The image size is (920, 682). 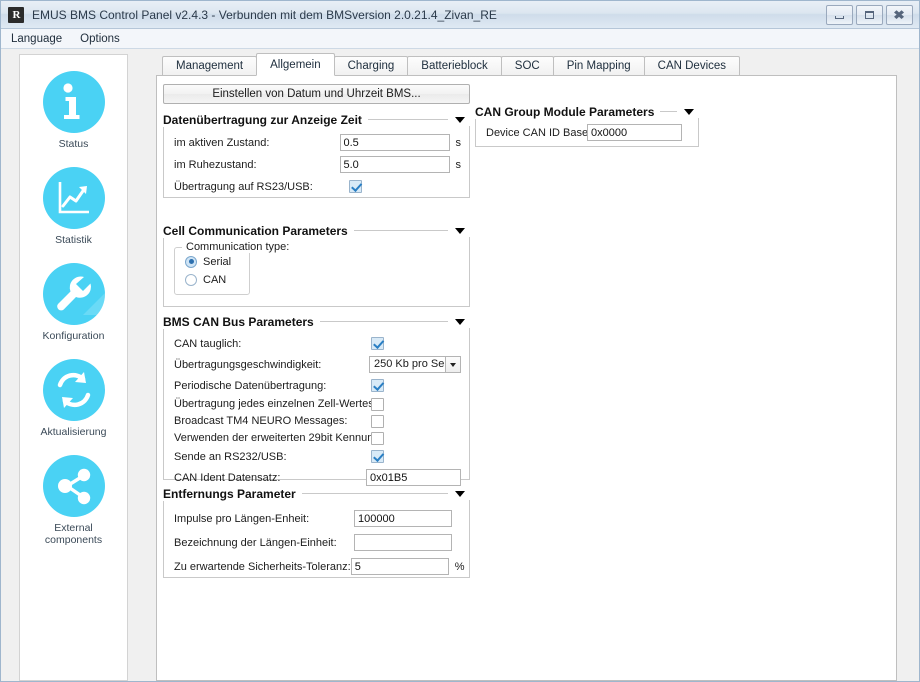 What do you see at coordinates (222, 142) in the screenshot?
I see `row-label: im aktiven Zustand:` at bounding box center [222, 142].